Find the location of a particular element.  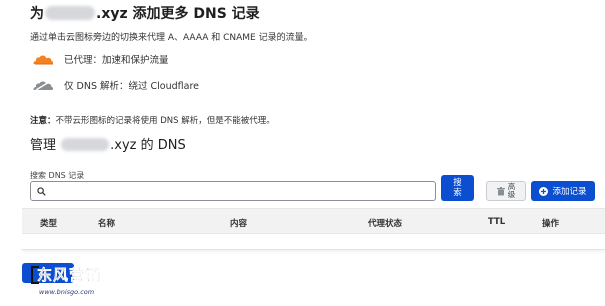

column-header-name: 名称 is located at coordinates (106, 223).